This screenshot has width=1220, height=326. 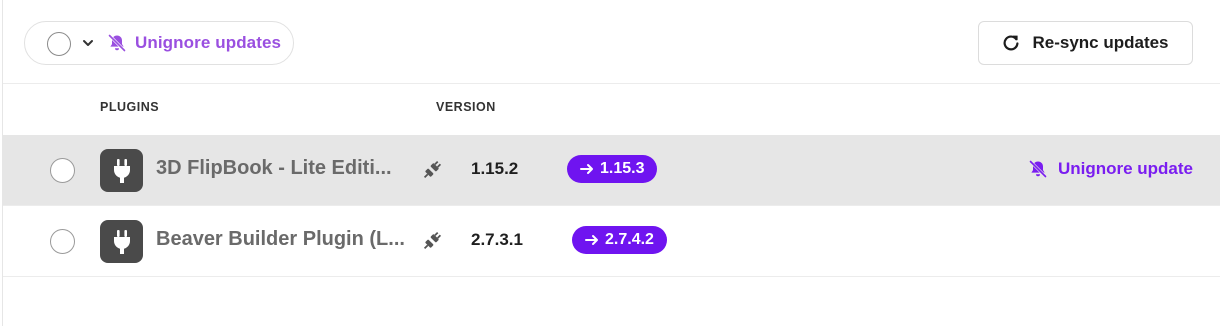 What do you see at coordinates (1011, 43) in the screenshot?
I see `refresh-icon` at bounding box center [1011, 43].